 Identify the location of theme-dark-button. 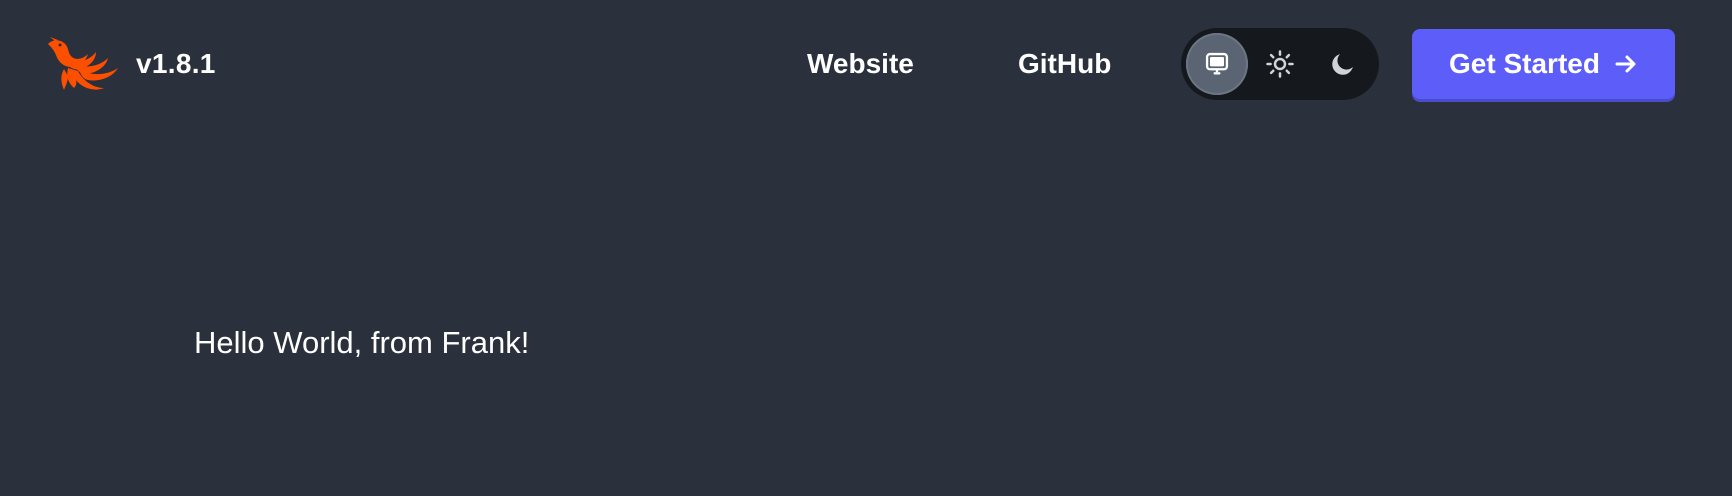
(1343, 64).